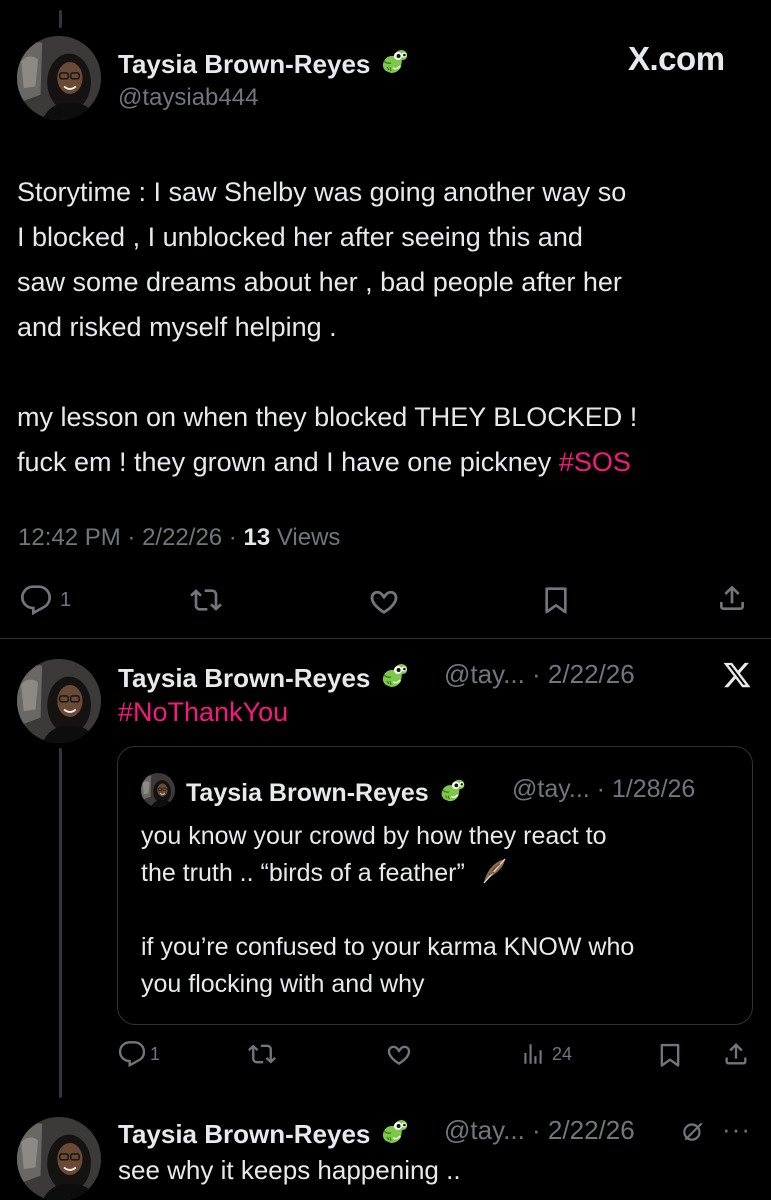  What do you see at coordinates (283, 984) in the screenshot?
I see `quoted-text-line: you flocking with and why` at bounding box center [283, 984].